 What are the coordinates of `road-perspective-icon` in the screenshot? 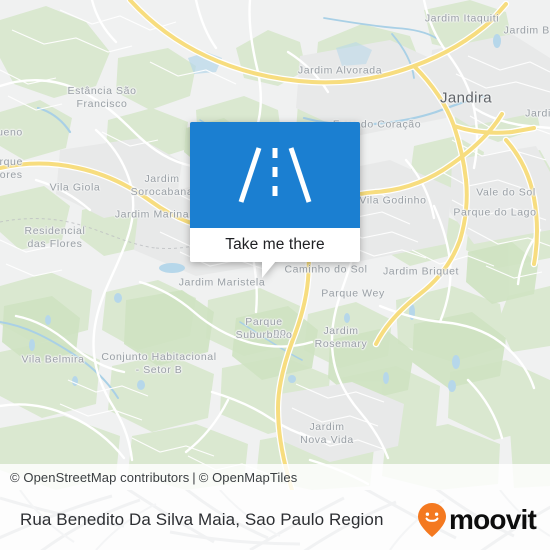 It's located at (275, 175).